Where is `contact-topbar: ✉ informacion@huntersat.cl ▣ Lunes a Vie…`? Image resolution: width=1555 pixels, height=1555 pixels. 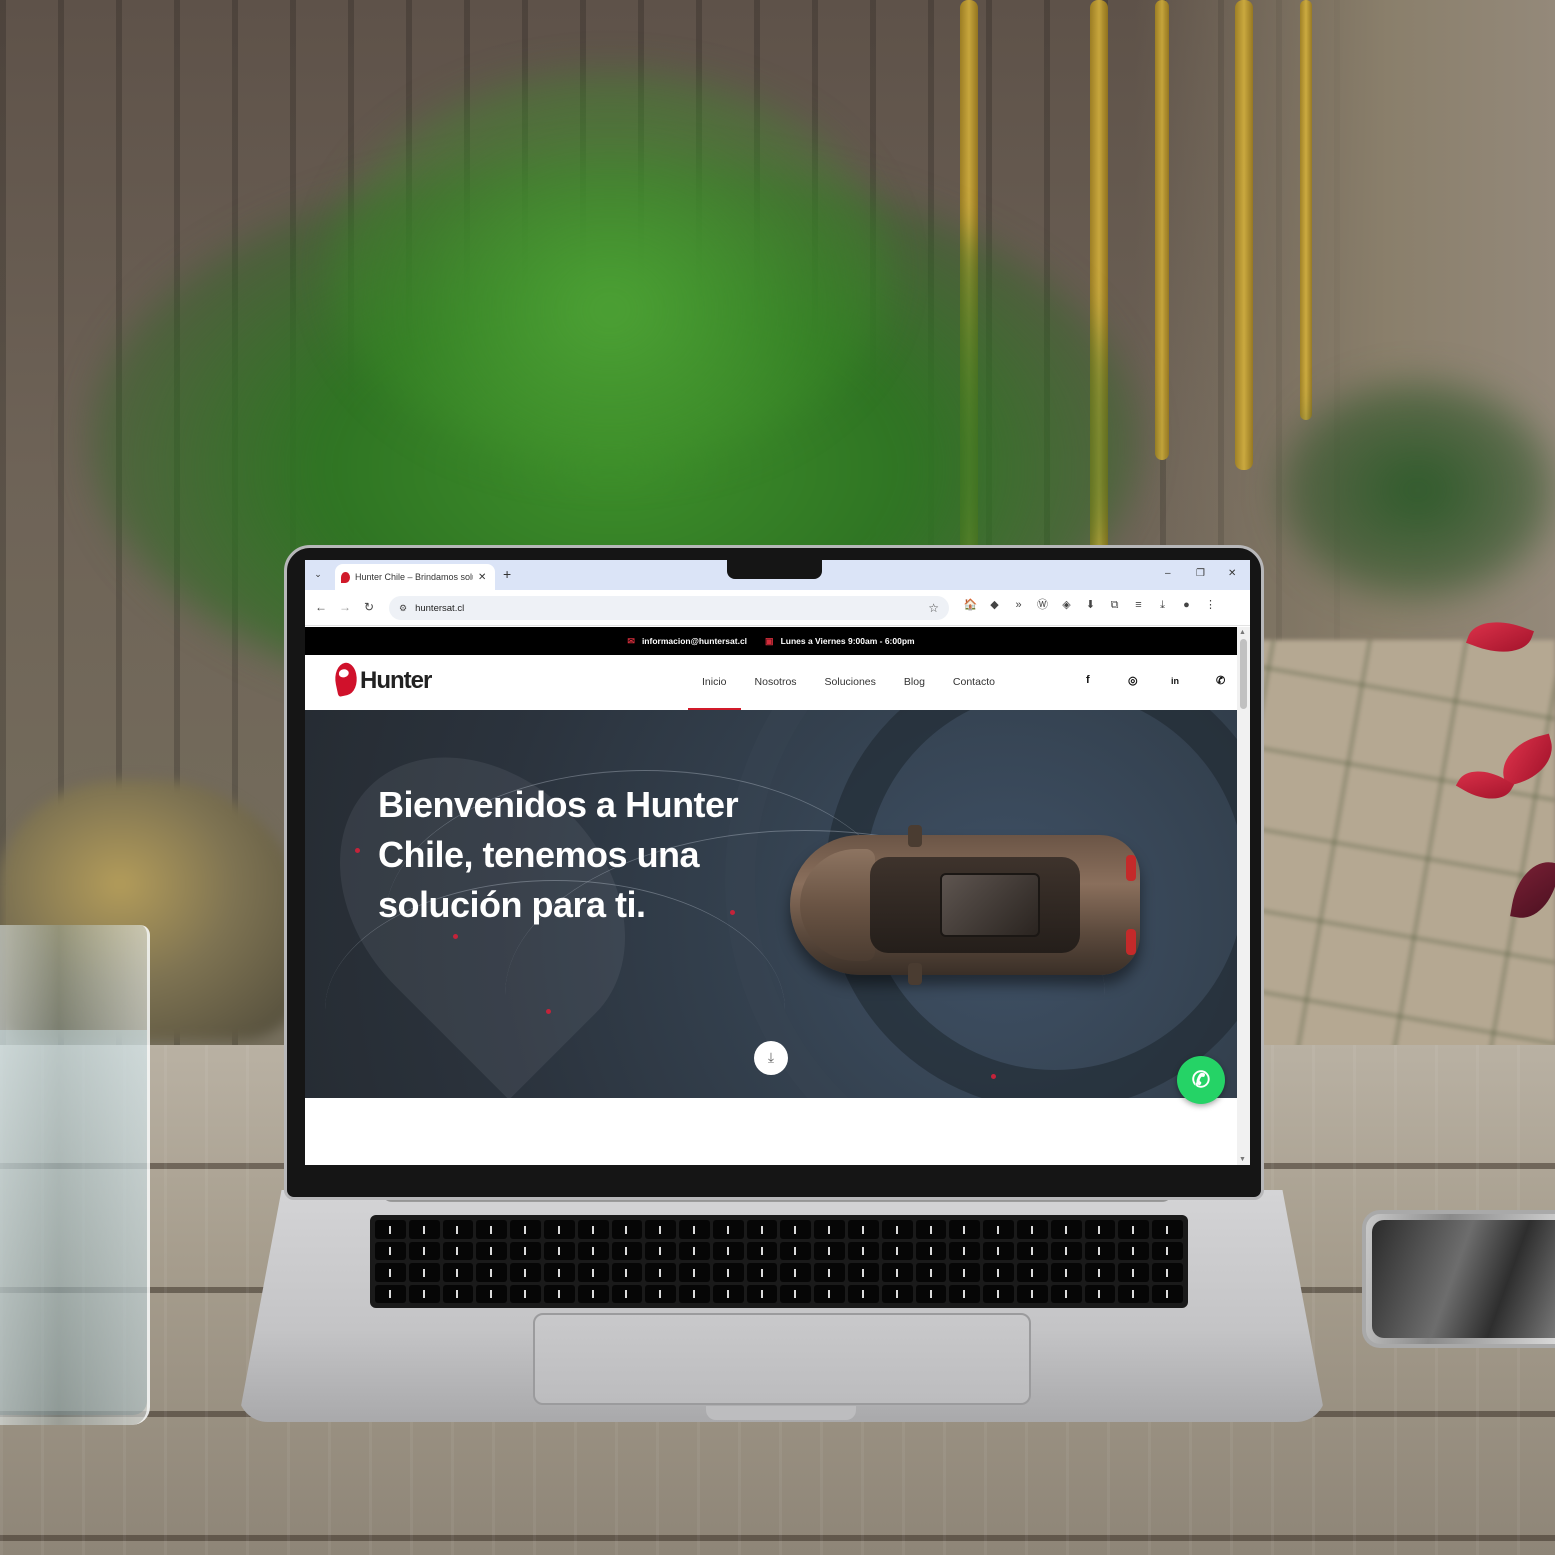
contact-topbar: ✉ informacion@huntersat.cl ▣ Lunes a Vie… is located at coordinates (771, 641).